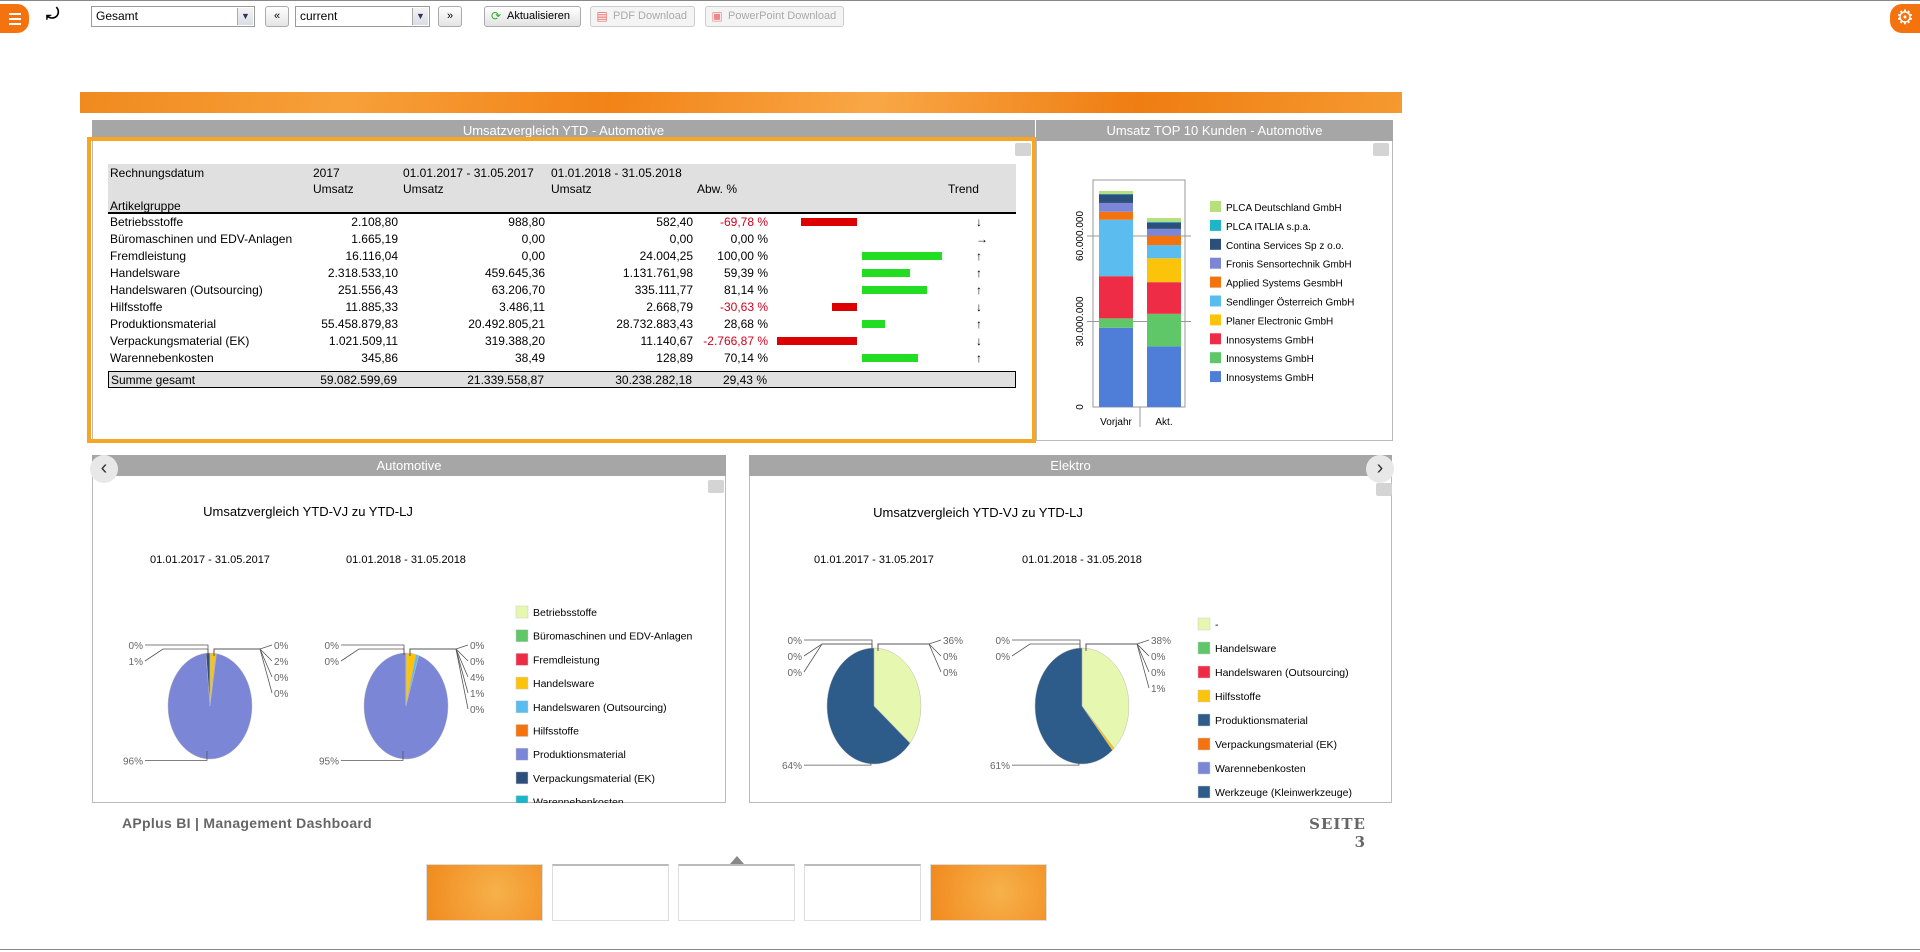  Describe the element at coordinates (653, 380) in the screenshot. I see `cell-c3: 30.238.282,18` at that location.